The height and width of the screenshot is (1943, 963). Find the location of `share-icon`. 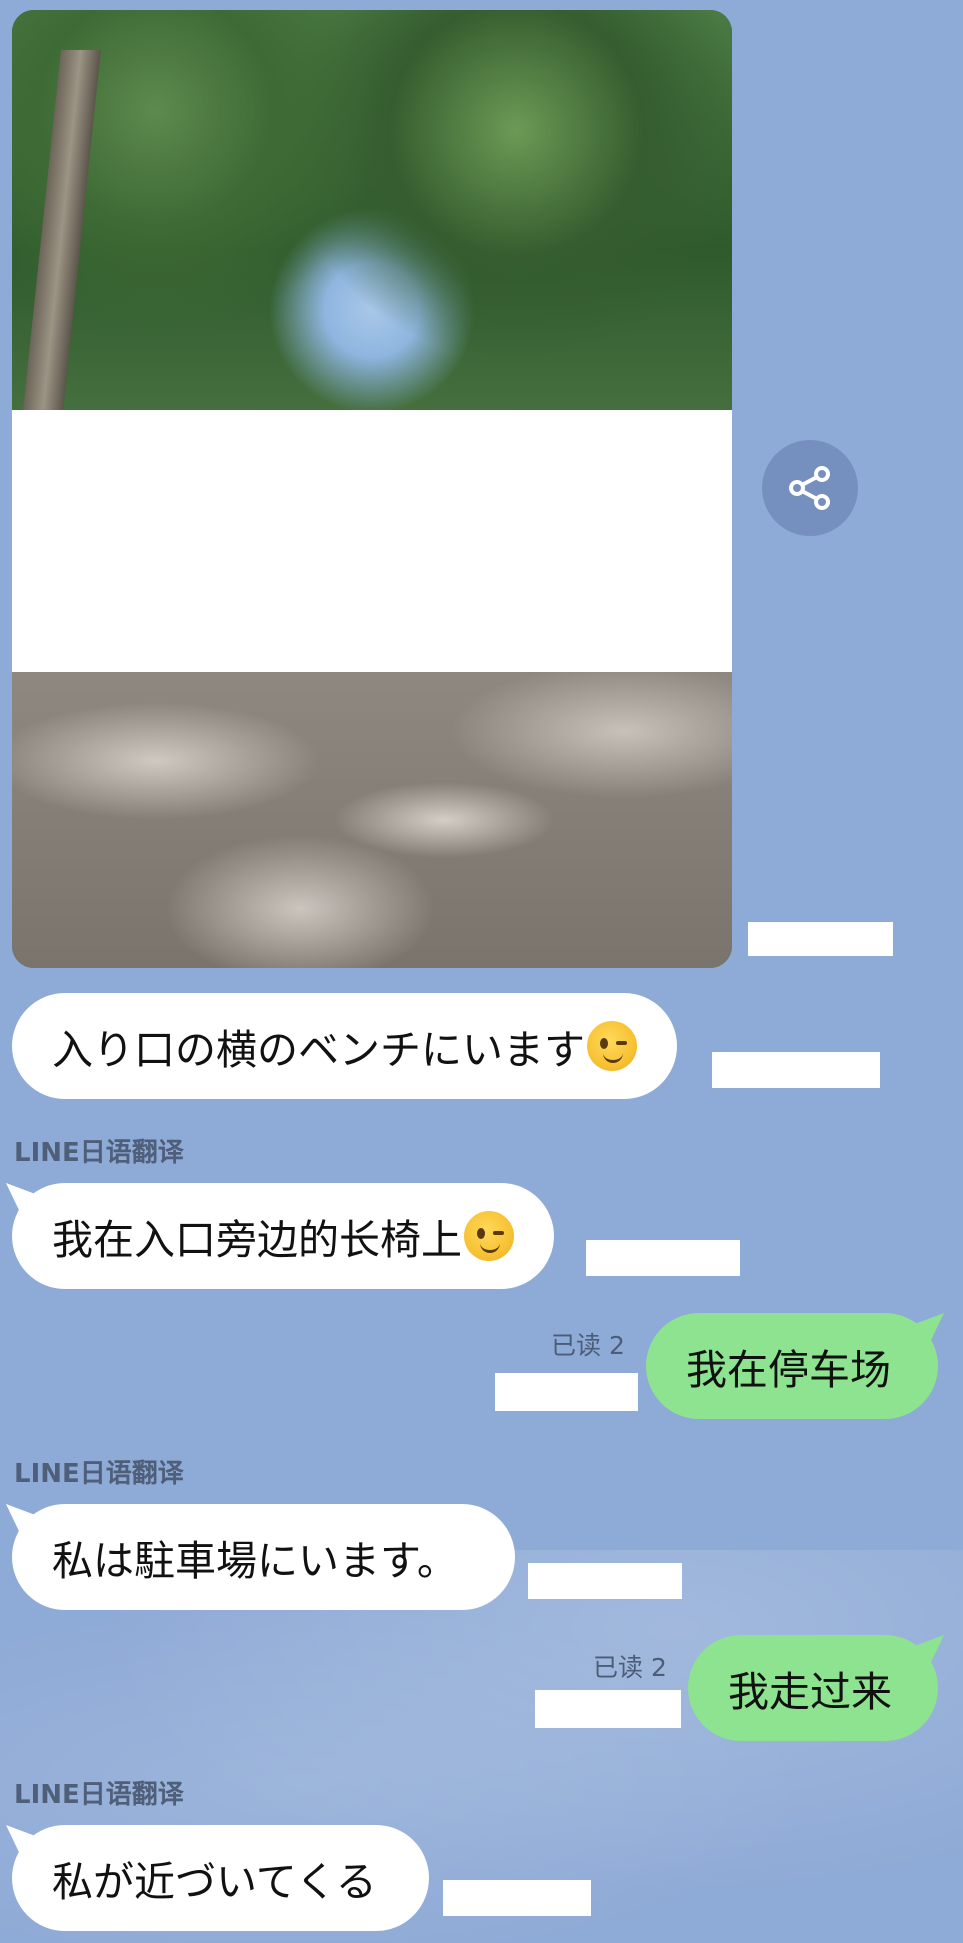

share-icon is located at coordinates (809, 488).